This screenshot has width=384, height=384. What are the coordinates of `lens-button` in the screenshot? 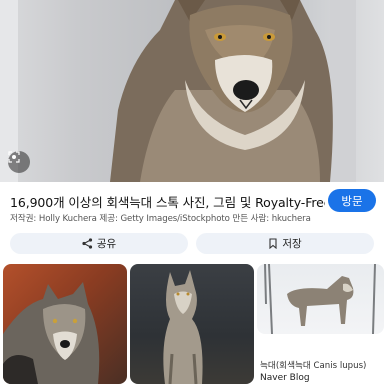 It's located at (19, 162).